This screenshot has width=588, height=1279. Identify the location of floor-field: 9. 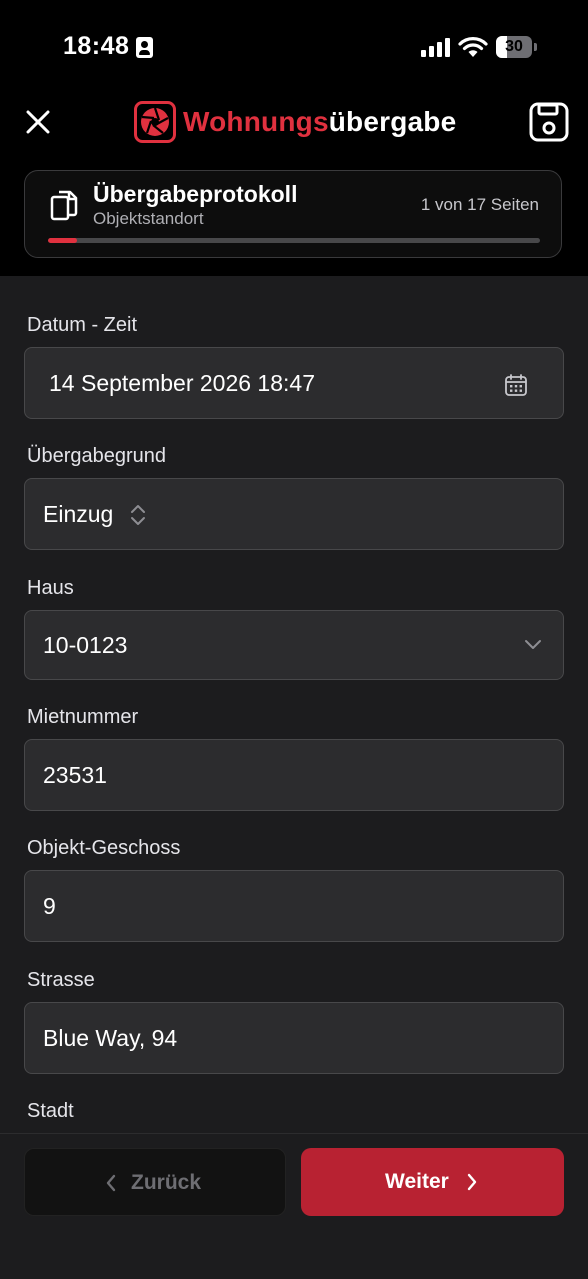
(294, 906).